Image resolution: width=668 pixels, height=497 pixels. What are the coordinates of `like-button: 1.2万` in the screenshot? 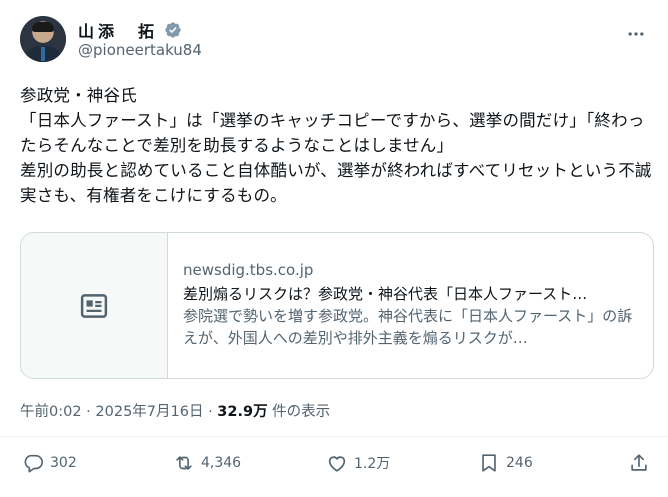 It's located at (358, 463).